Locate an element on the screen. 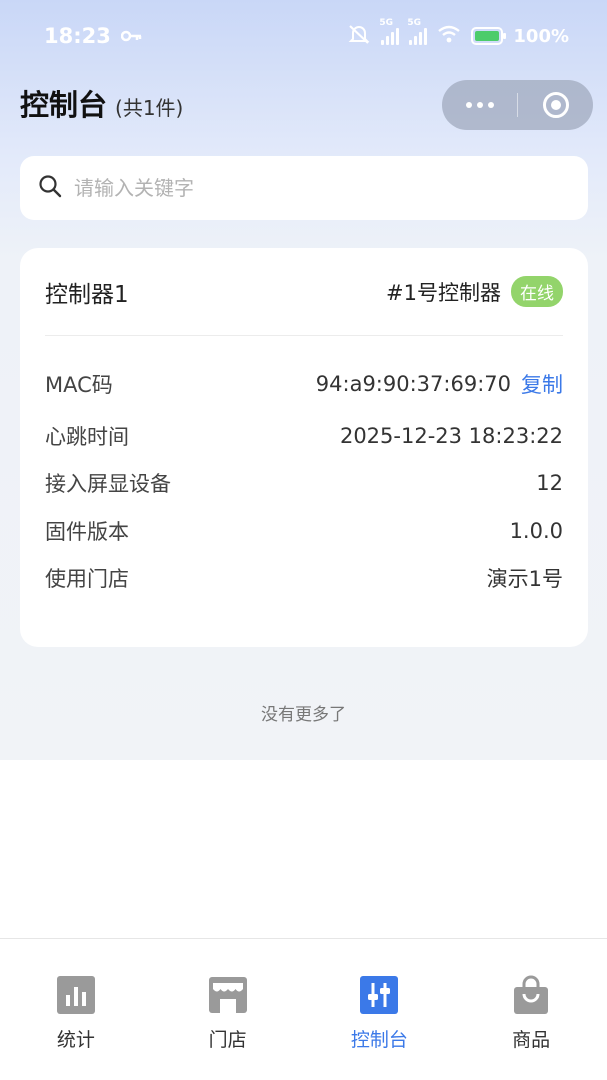  detail-key: 使用门店 is located at coordinates (87, 579).